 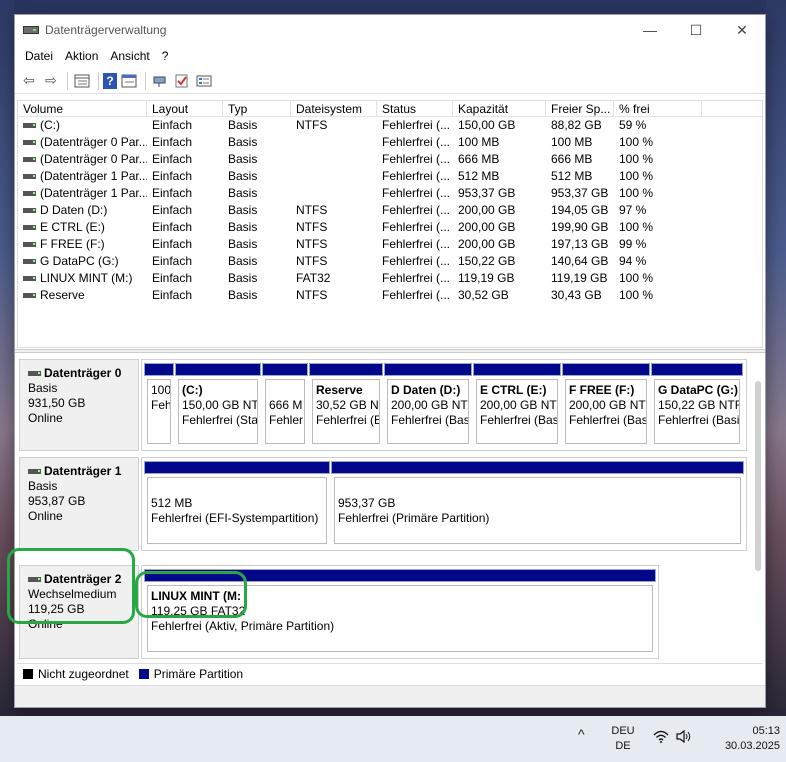 I want to click on show-hidden-icons-chevron-icon: ^, so click(x=581, y=734).